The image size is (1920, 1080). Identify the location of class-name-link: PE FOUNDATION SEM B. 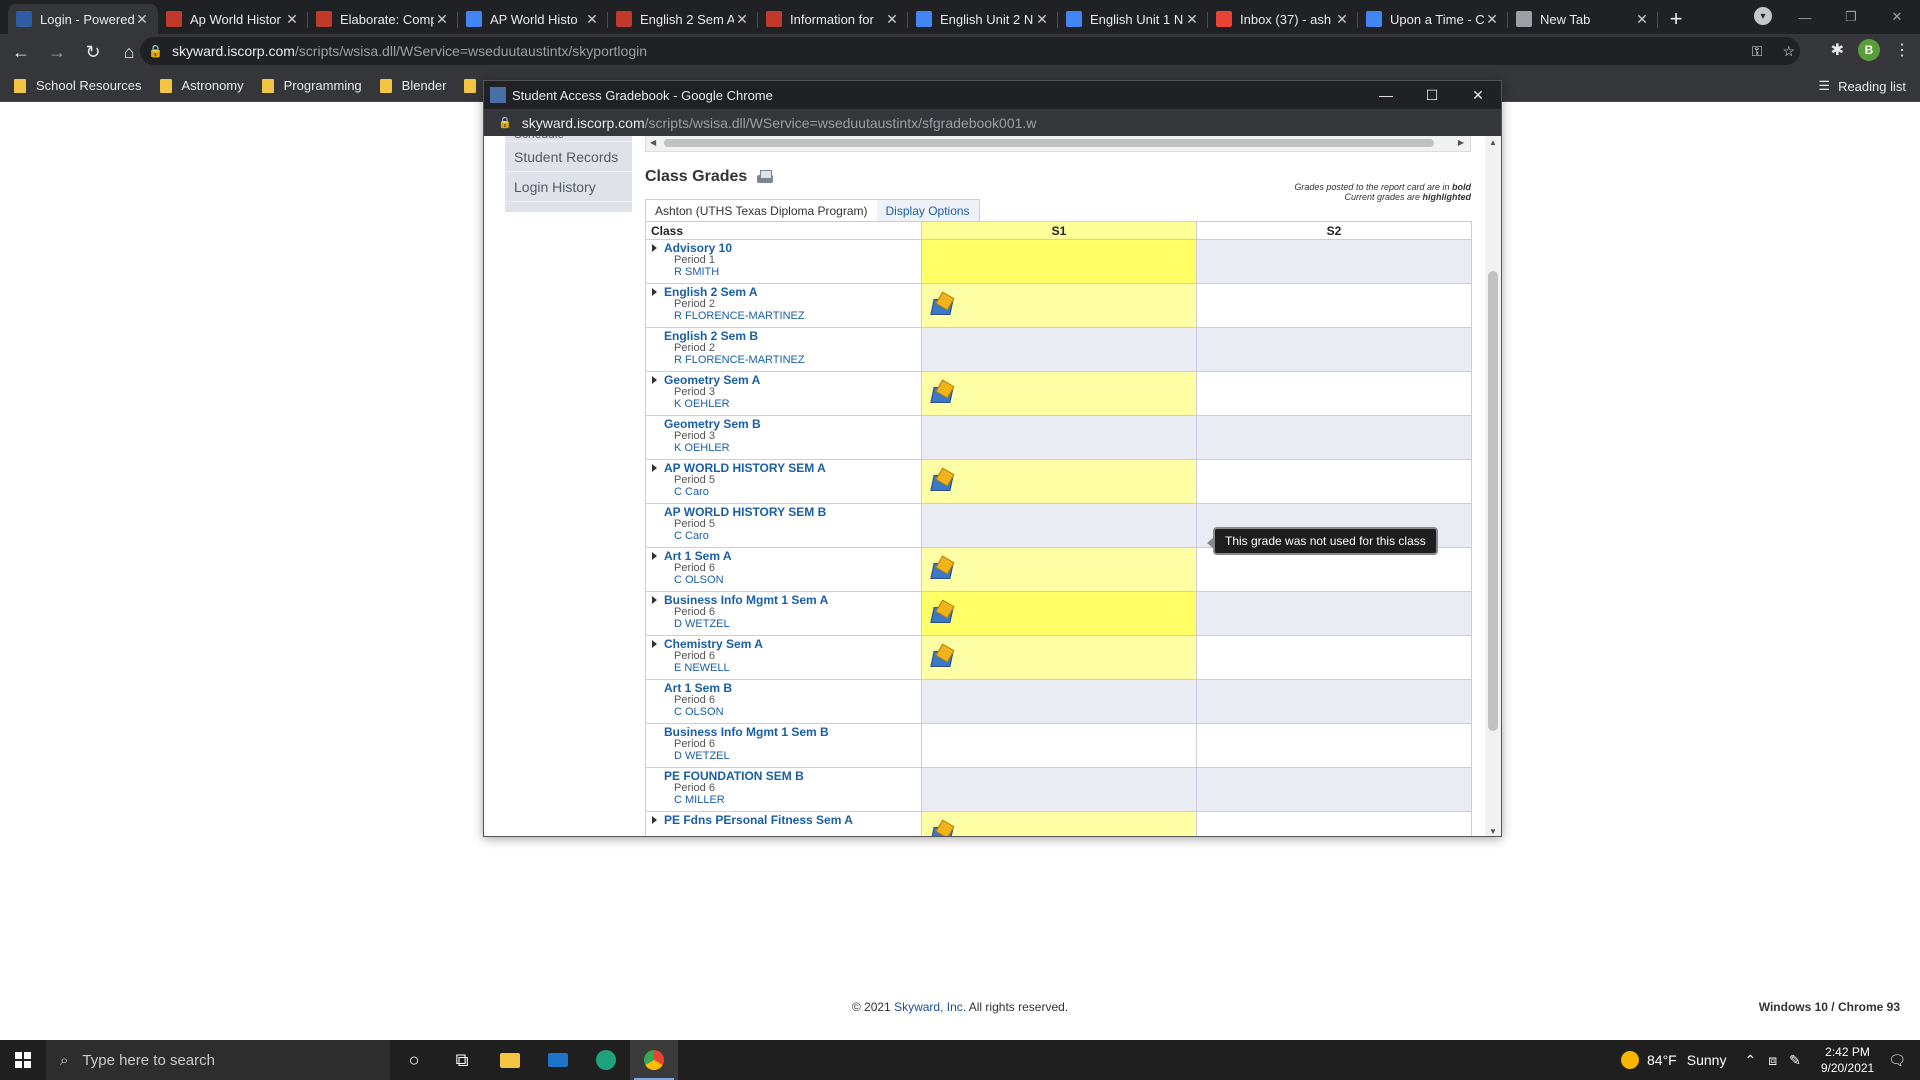
(792, 776).